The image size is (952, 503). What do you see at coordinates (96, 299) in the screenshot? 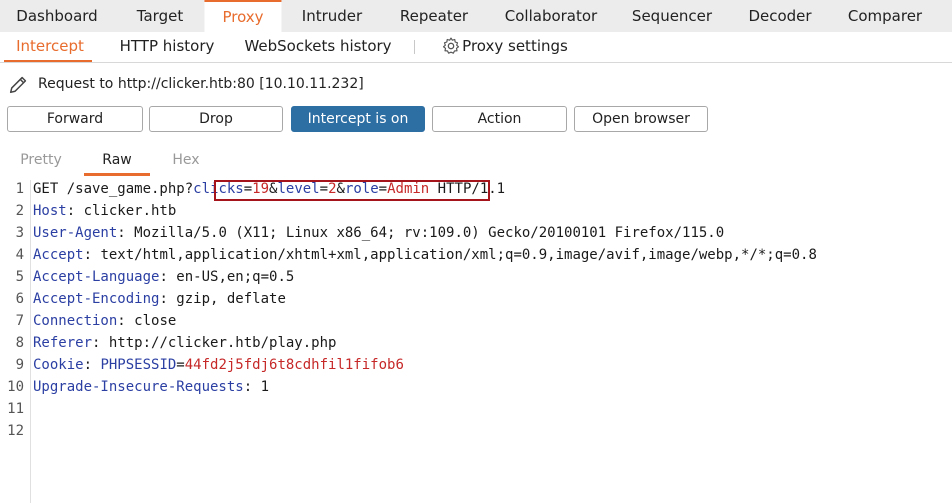
I see `header-name: Accept-Encoding` at bounding box center [96, 299].